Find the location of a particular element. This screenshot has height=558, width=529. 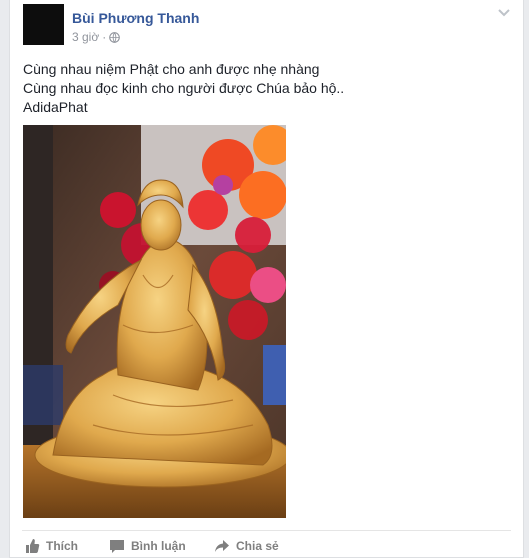

like-button: Thích is located at coordinates (66, 546).